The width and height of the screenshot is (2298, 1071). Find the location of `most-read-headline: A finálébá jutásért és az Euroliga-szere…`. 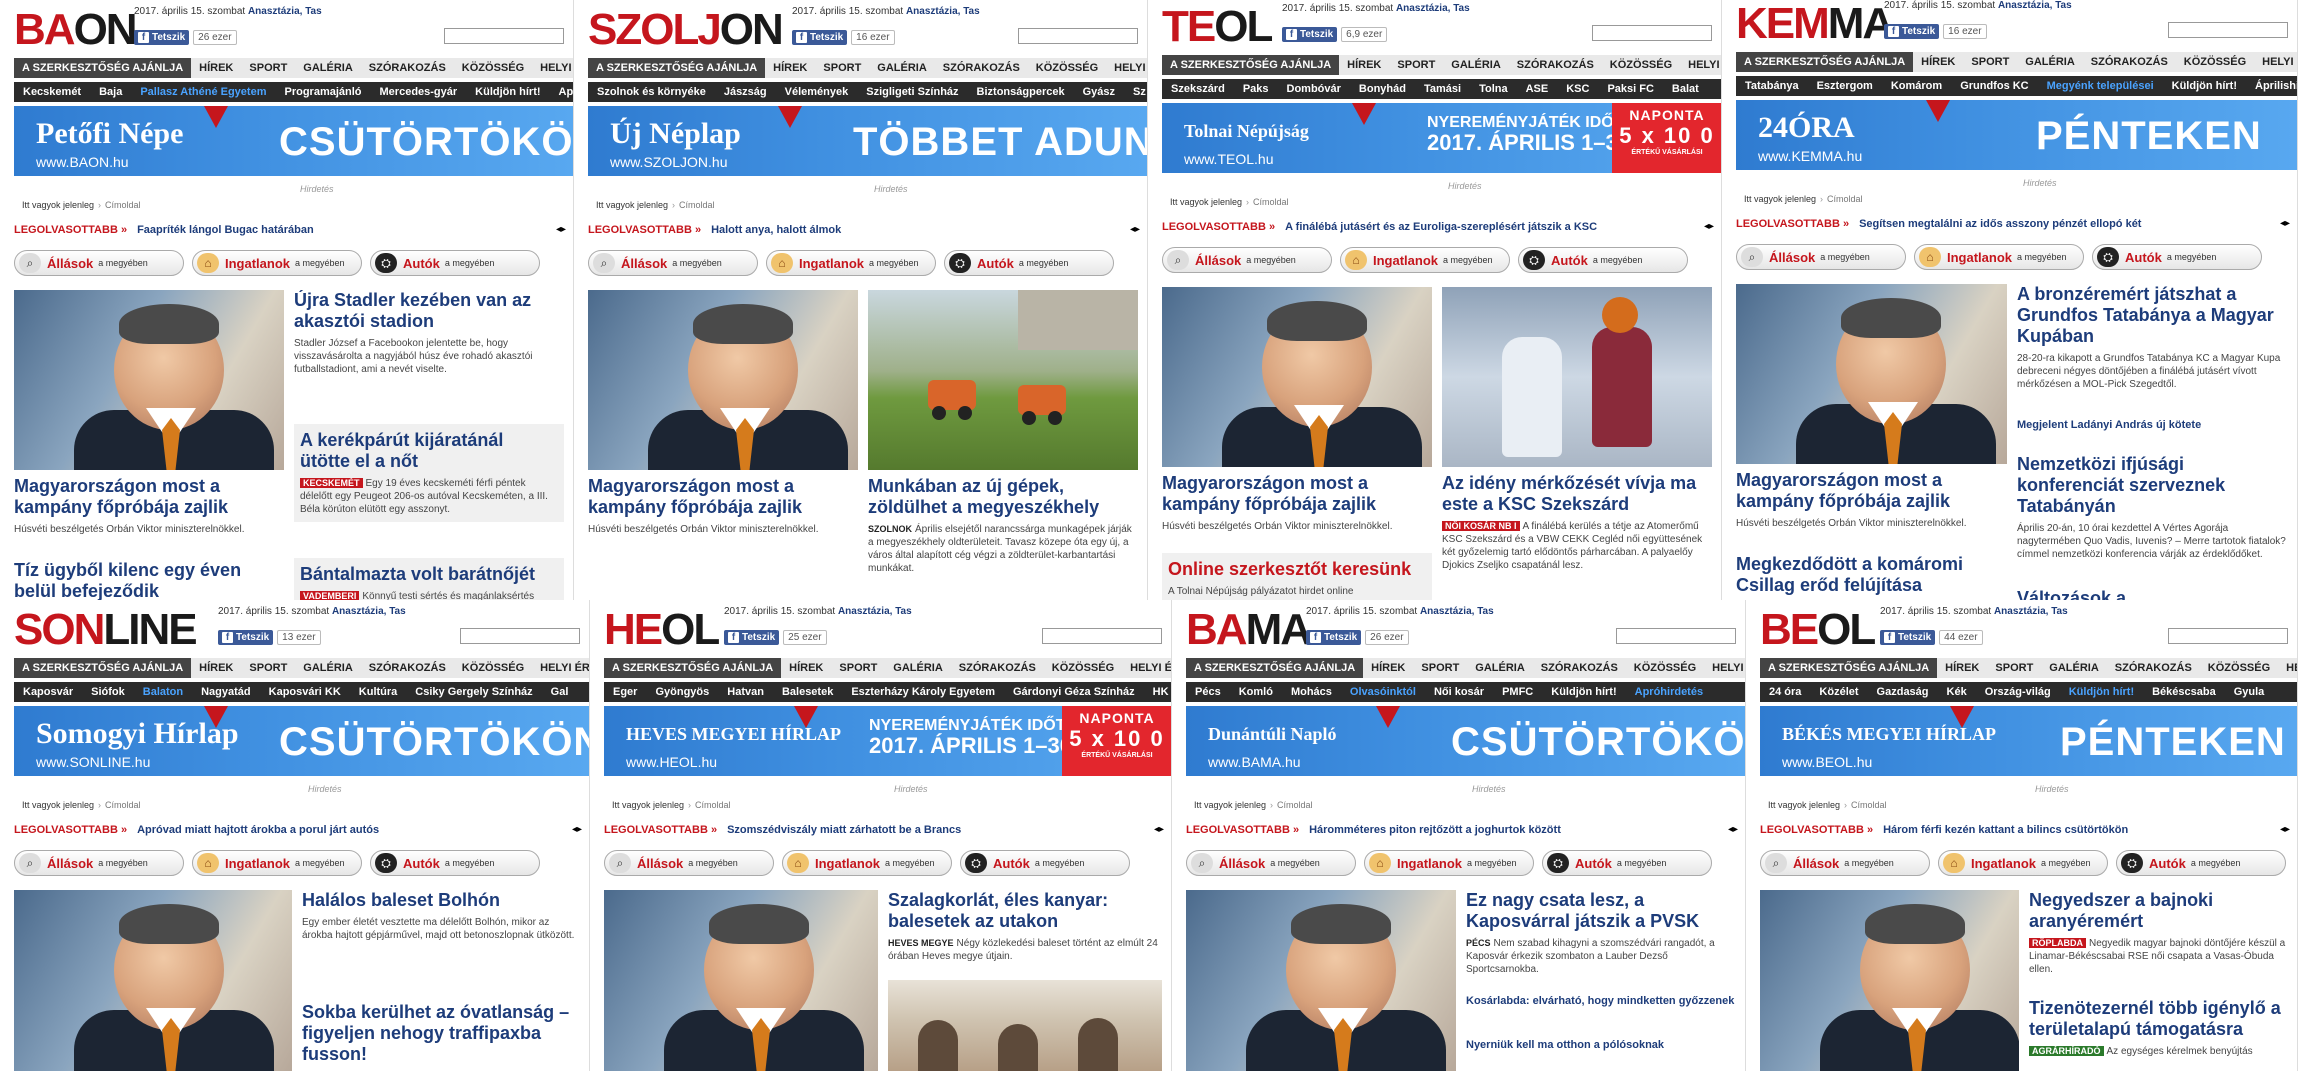

most-read-headline: A finálébá jutásért és az Euroliga-szere… is located at coordinates (1441, 227).